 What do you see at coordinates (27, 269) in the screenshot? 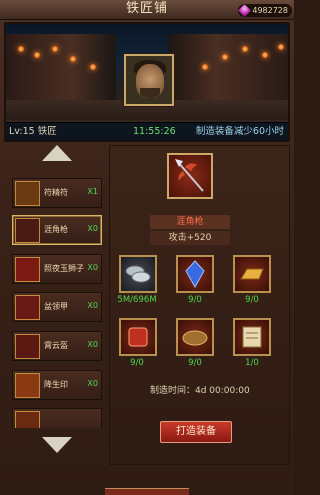
I see `horse-icon` at bounding box center [27, 269].